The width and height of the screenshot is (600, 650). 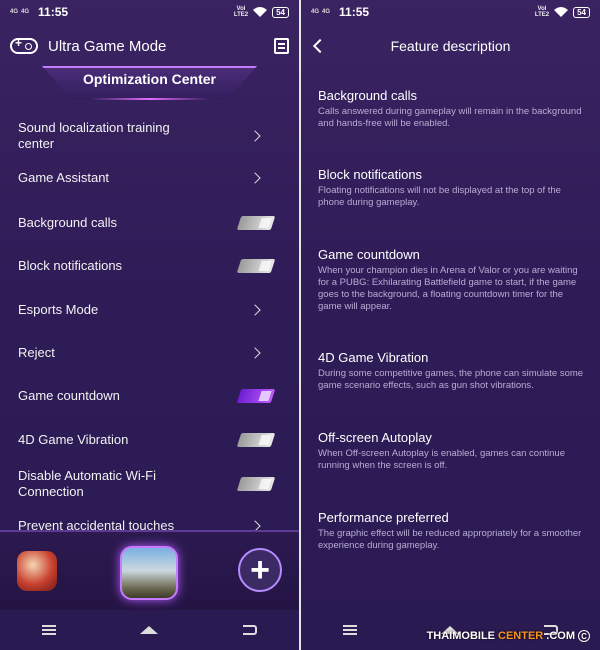 I want to click on back-nav-icon, so click(x=249, y=630).